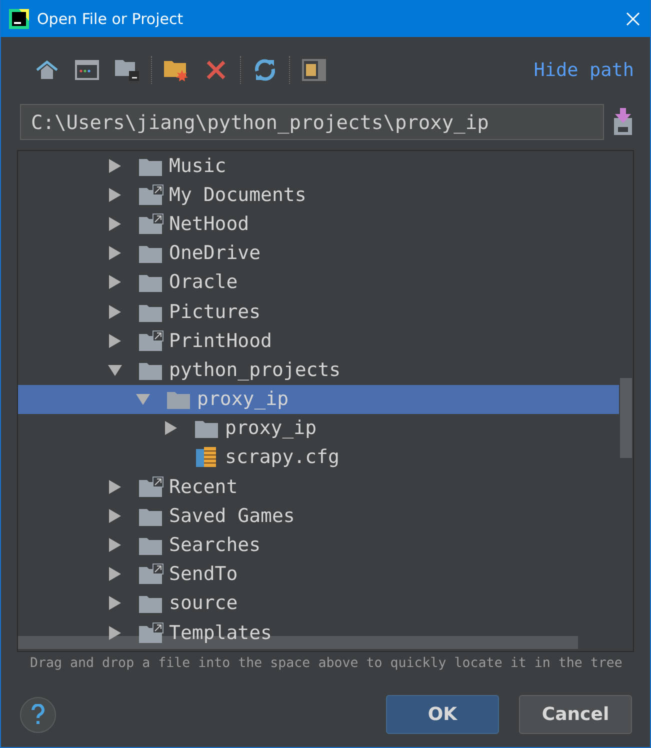 This screenshot has height=748, width=651. Describe the element at coordinates (318, 603) in the screenshot. I see `tree-row: source` at that location.